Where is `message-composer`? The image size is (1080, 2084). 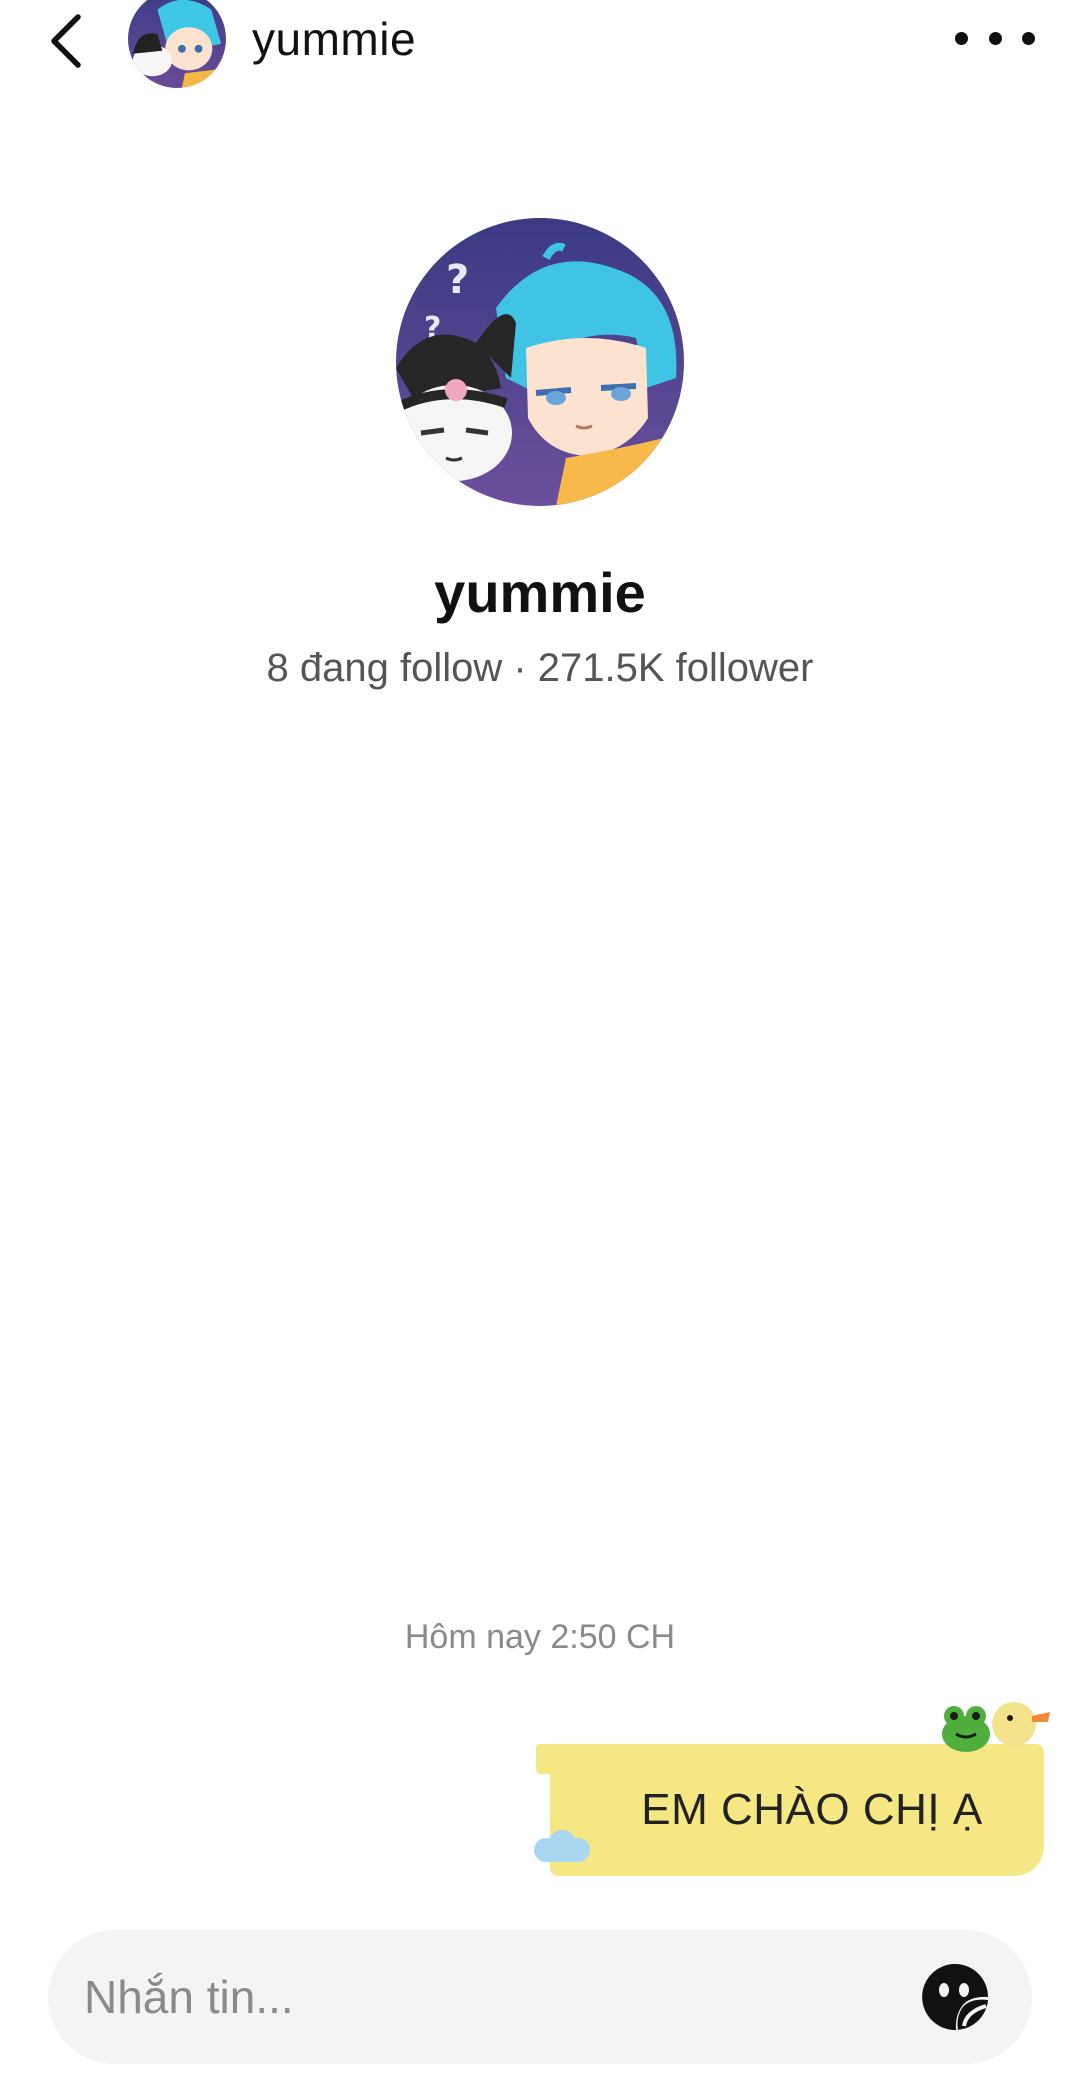
message-composer is located at coordinates (540, 1997).